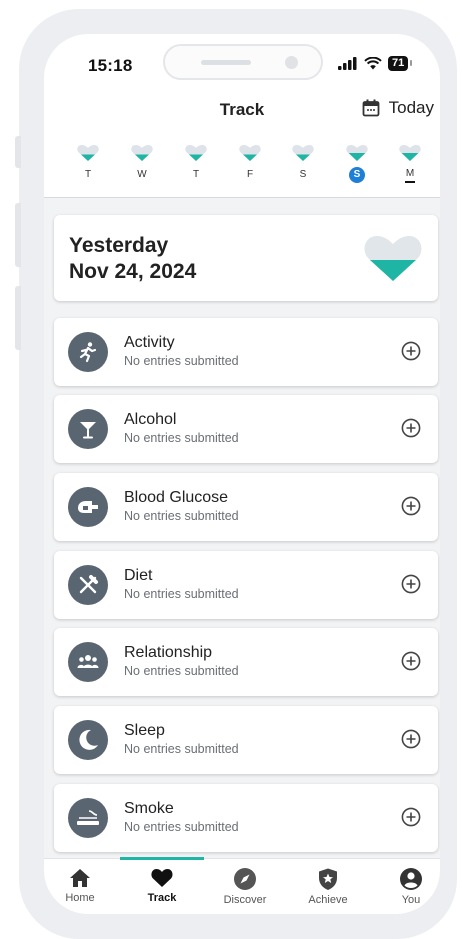  I want to click on tab-label: Achieve, so click(328, 900).